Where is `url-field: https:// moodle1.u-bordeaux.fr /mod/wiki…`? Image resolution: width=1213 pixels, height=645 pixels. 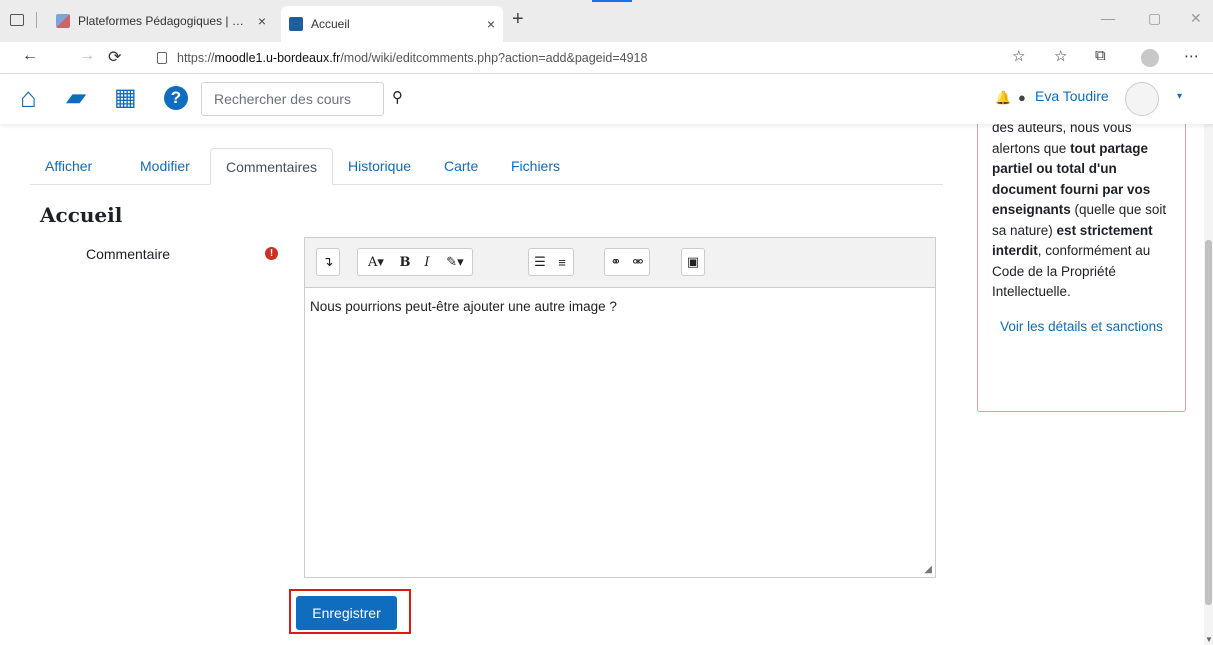
url-field: https:// moodle1.u-bordeaux.fr /mod/wiki… is located at coordinates (567, 58).